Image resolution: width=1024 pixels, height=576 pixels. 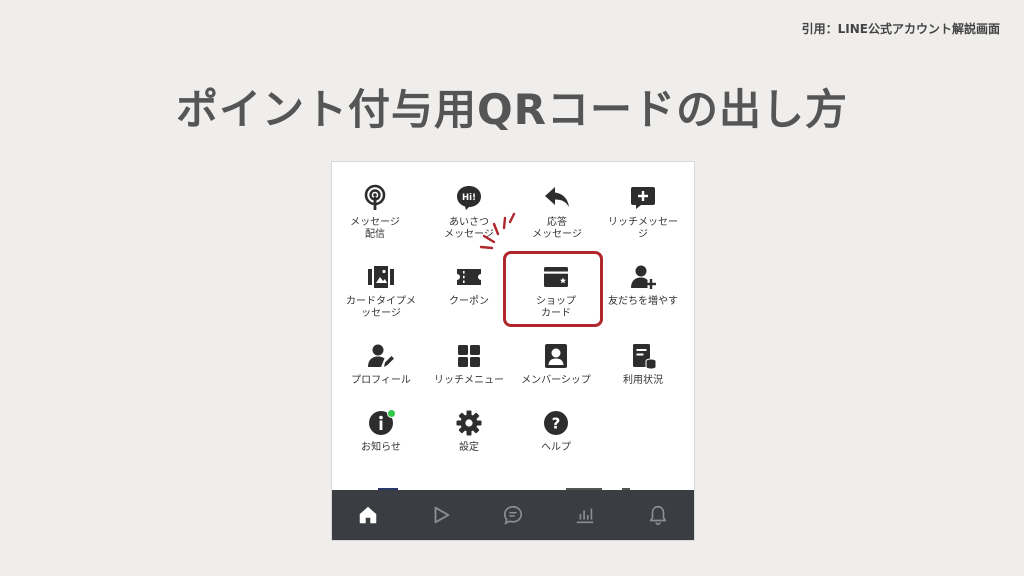 I want to click on info-icon, so click(x=381, y=423).